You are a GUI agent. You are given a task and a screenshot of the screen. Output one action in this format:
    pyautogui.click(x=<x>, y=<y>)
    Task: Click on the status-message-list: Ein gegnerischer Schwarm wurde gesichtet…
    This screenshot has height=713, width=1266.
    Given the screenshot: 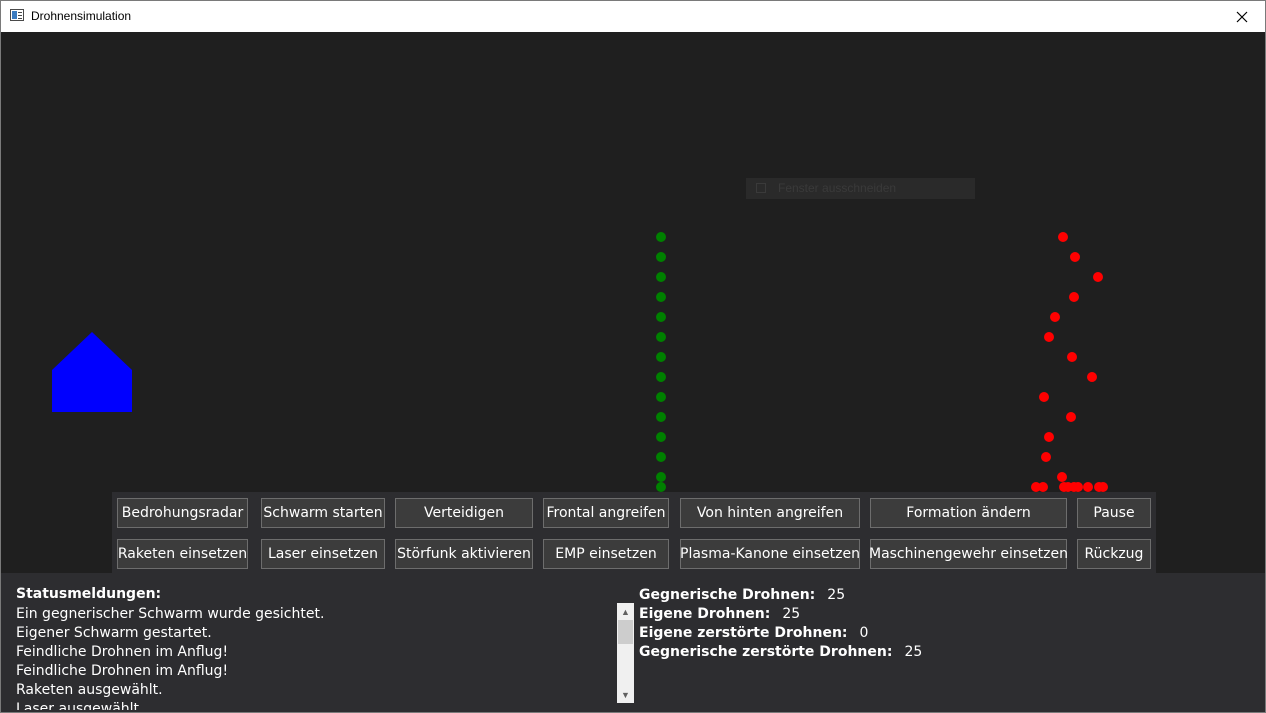 What is the action you would take?
    pyautogui.click(x=316, y=657)
    